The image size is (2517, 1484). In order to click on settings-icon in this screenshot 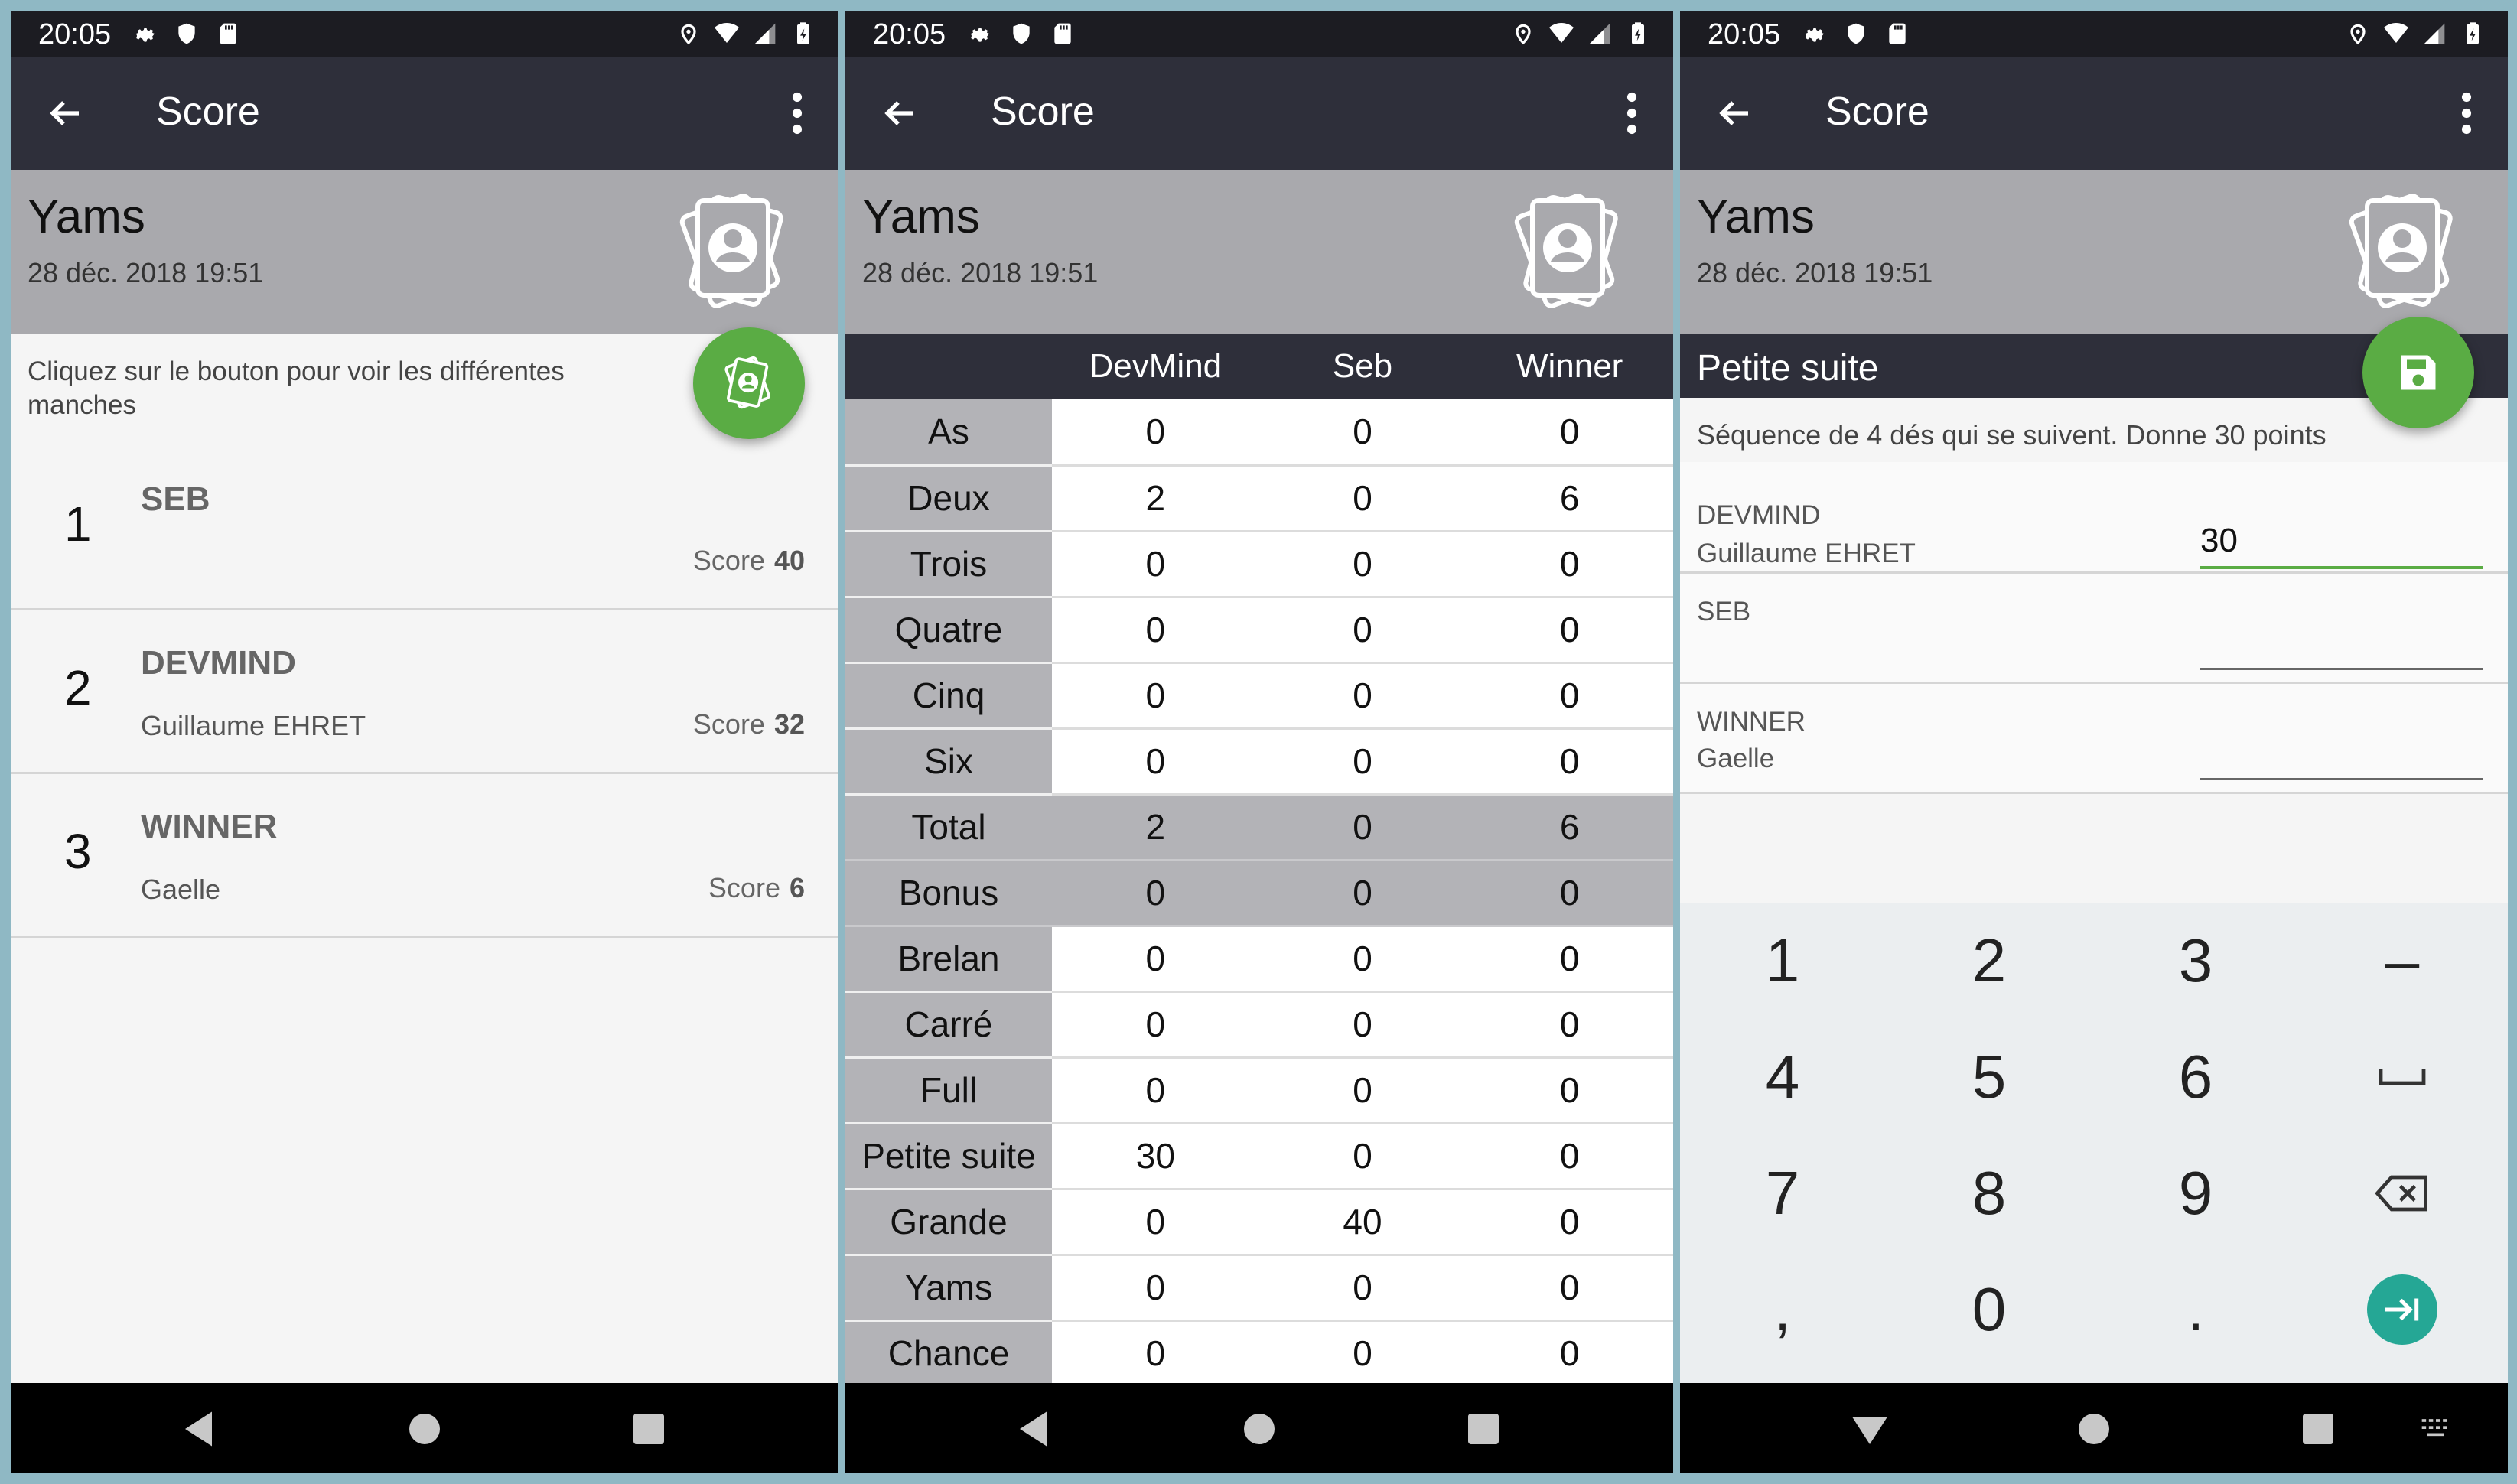, I will do `click(980, 35)`.